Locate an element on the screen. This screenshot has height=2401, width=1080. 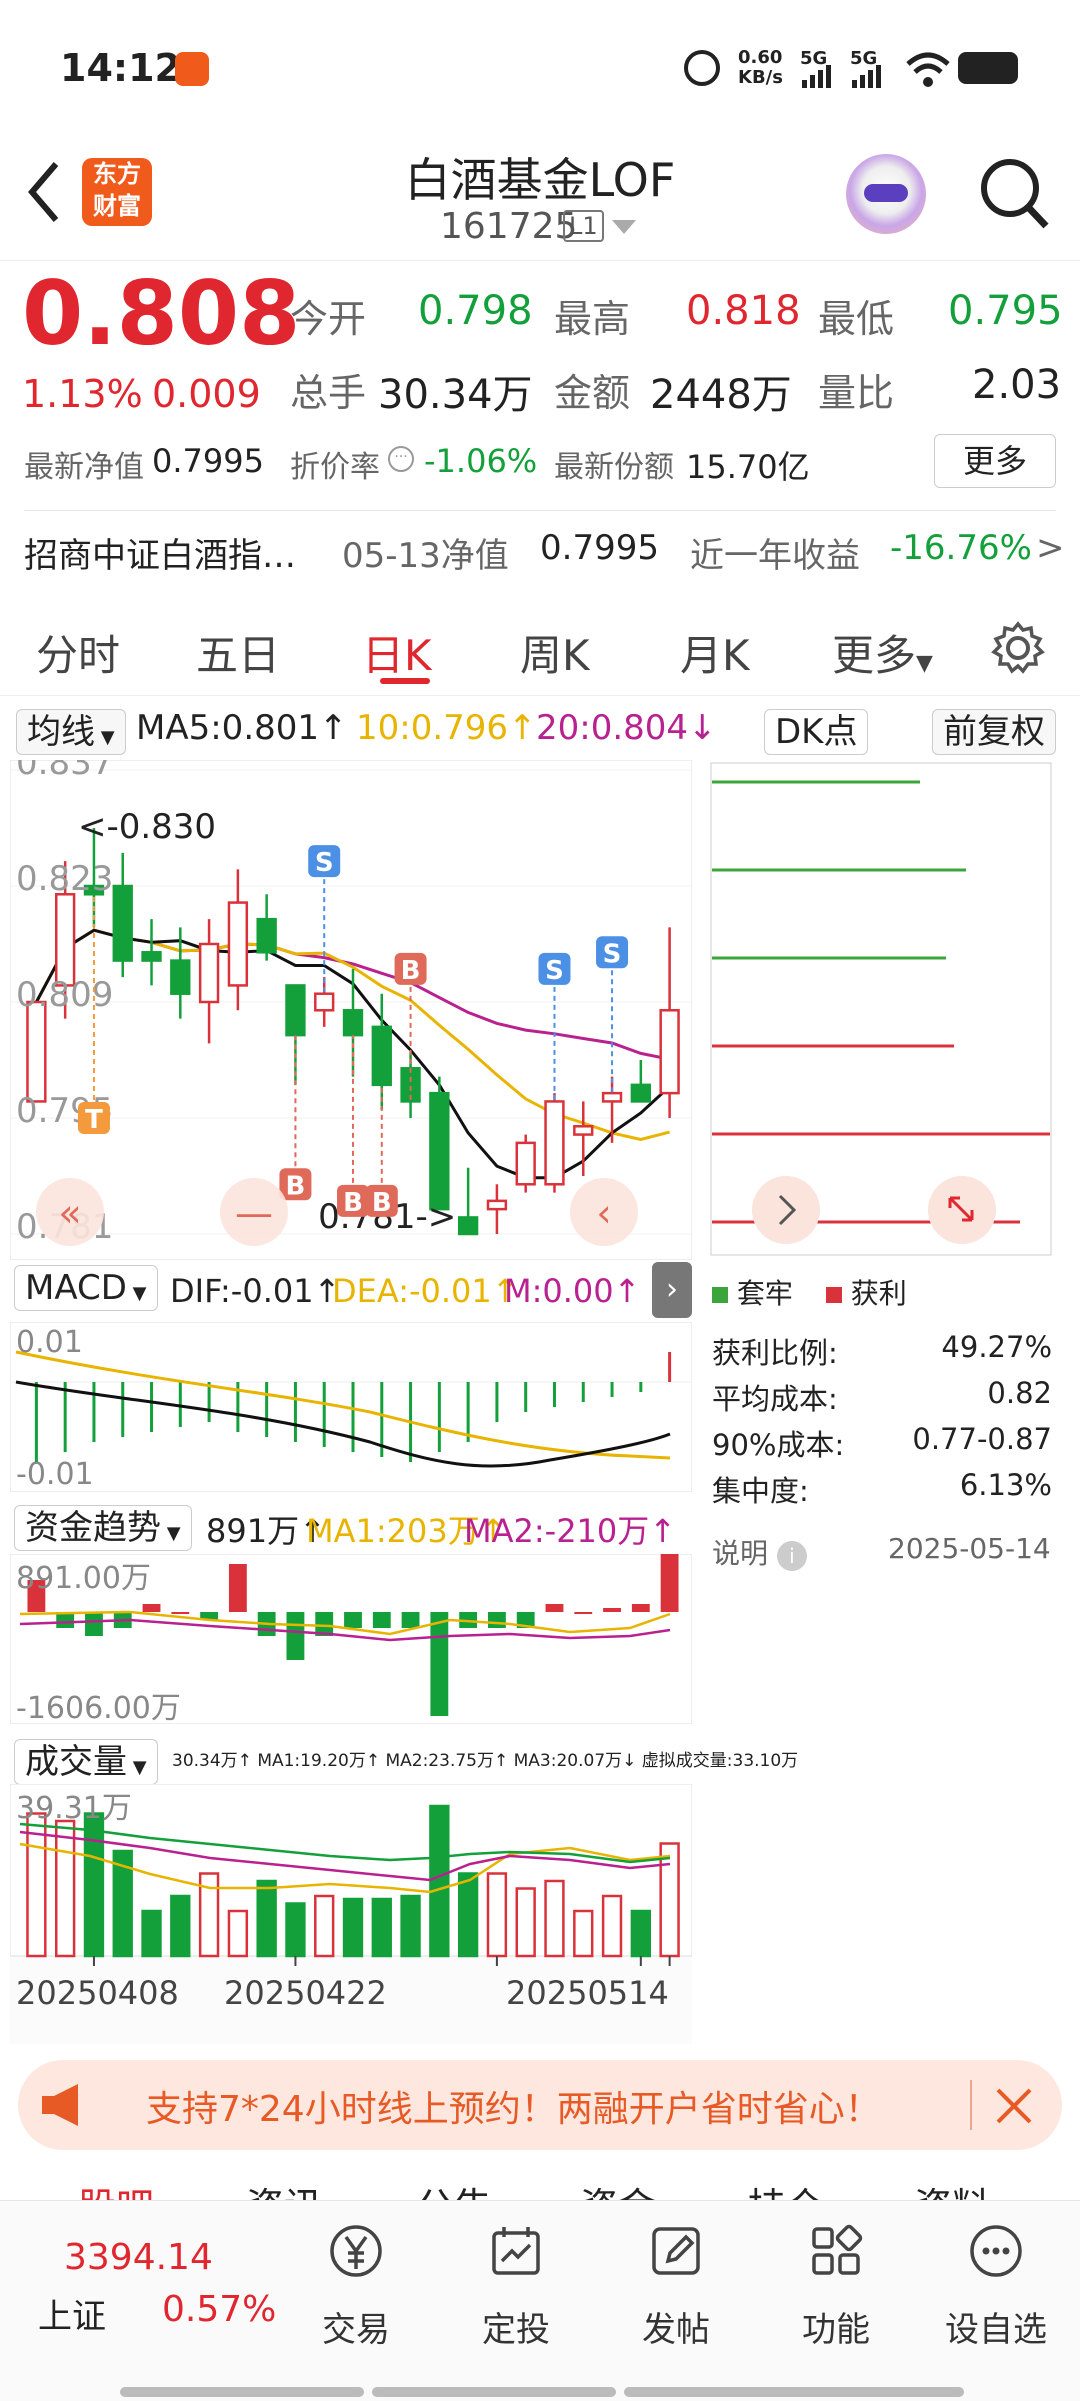
battery-icon is located at coordinates (988, 68).